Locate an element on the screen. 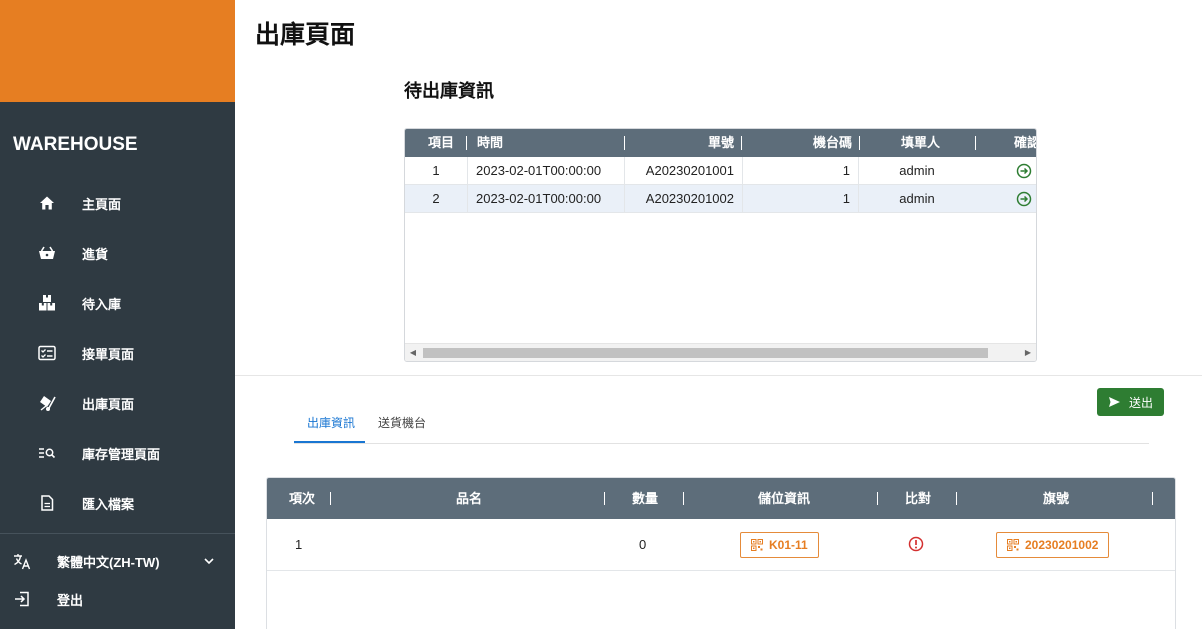 Image resolution: width=1202 pixels, height=629 pixels. sidebar-item-home: 主頁面 is located at coordinates (117, 203).